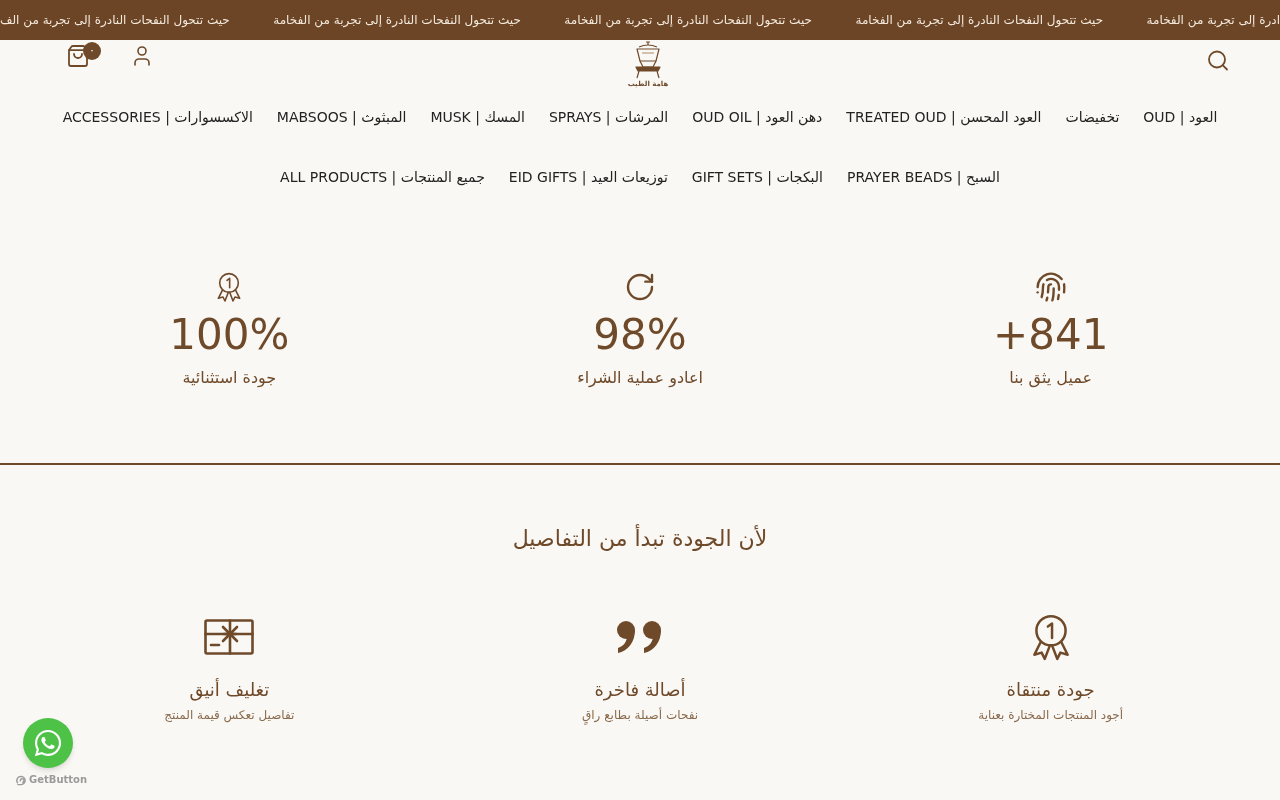 The height and width of the screenshot is (800, 1280). Describe the element at coordinates (1050, 690) in the screenshot. I see `feature-title: جودة منتقاة` at that location.